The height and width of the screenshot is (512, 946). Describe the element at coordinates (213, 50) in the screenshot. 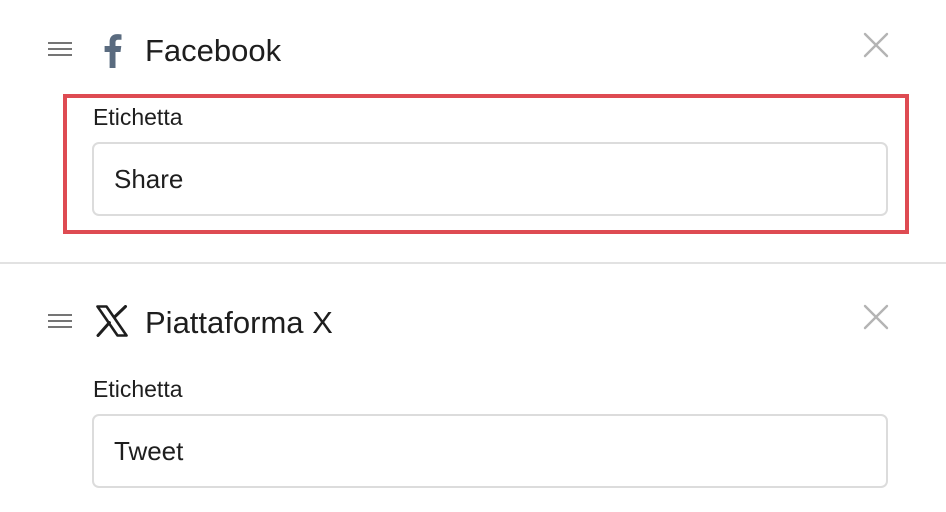

I see `service-title: Facebook` at that location.